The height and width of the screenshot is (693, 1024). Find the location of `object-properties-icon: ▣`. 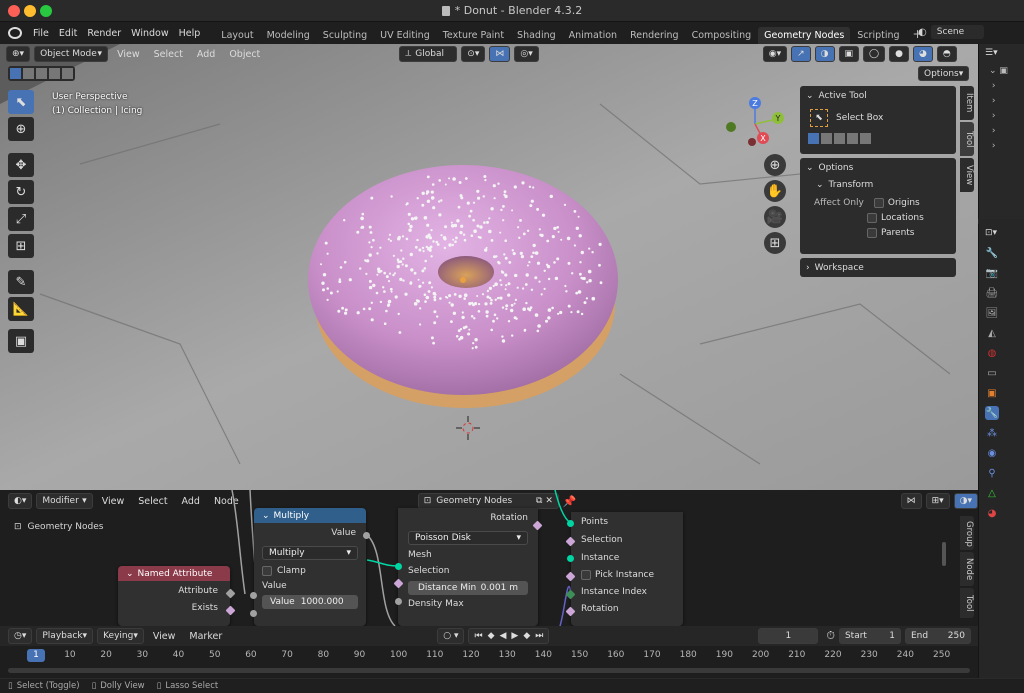

object-properties-icon: ▣ is located at coordinates (992, 393).